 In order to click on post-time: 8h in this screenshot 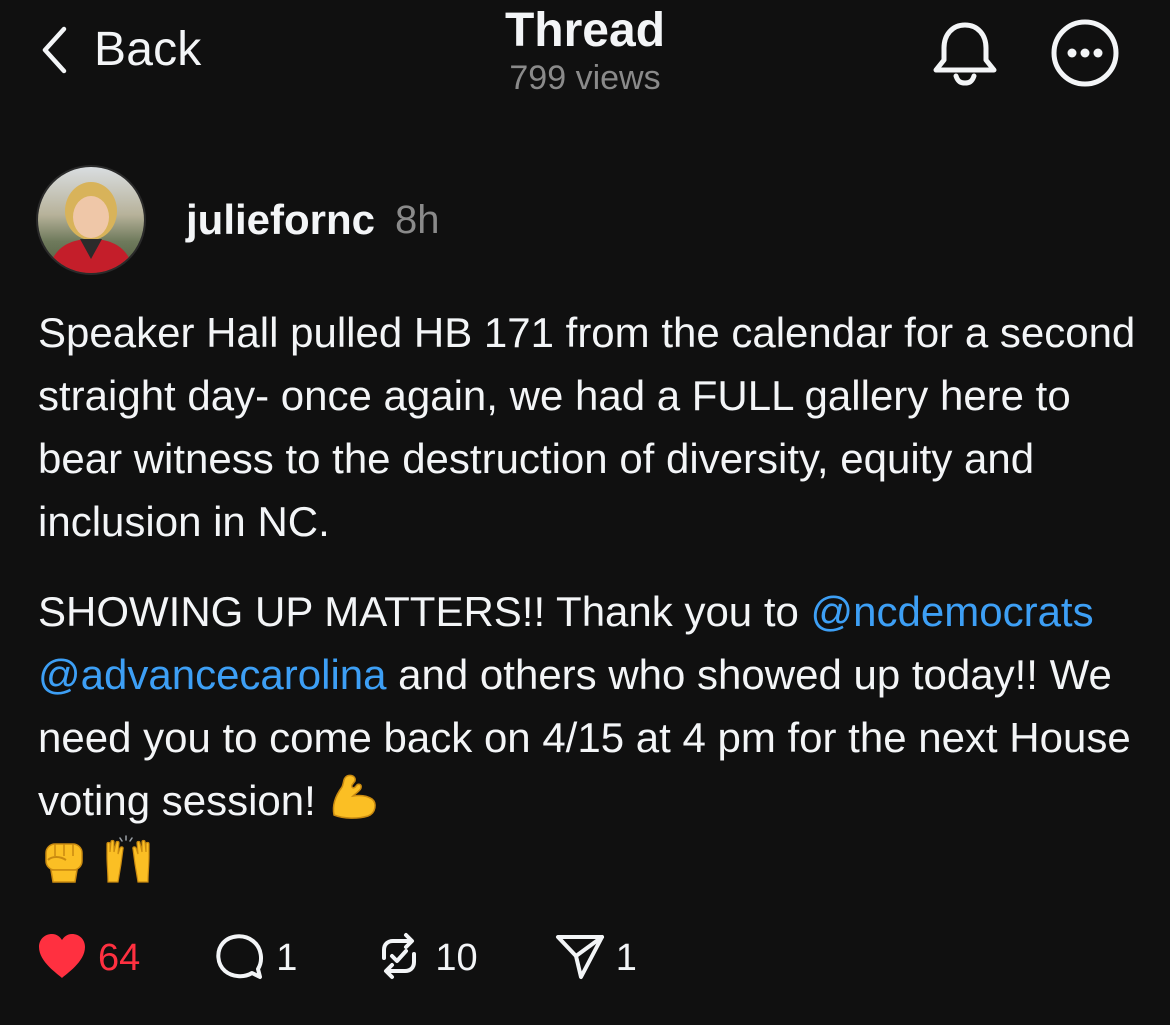, I will do `click(417, 219)`.